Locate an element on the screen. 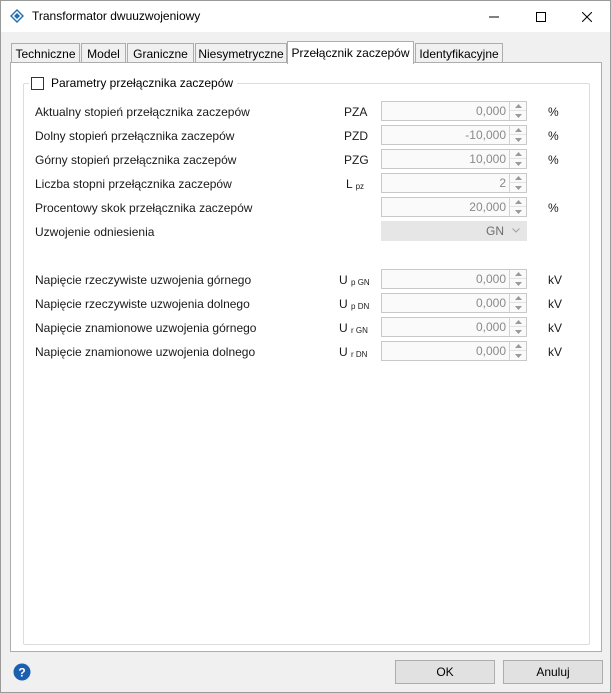 The image size is (611, 693). tab-model: Model is located at coordinates (103, 53).